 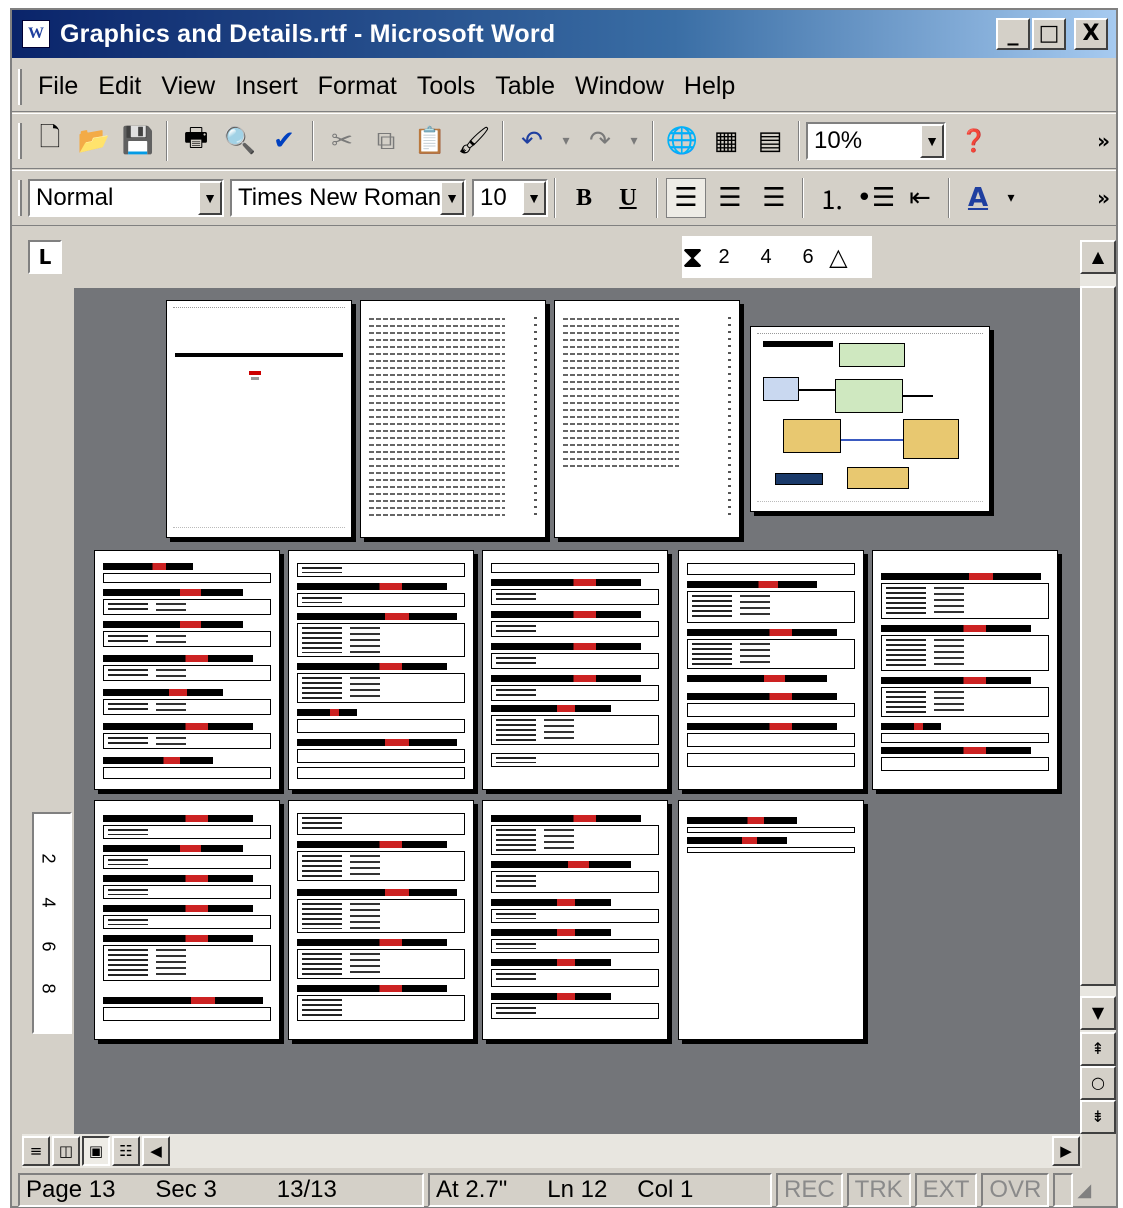 What do you see at coordinates (1084, 1190) in the screenshot?
I see `resize-grip-icon: ◢` at bounding box center [1084, 1190].